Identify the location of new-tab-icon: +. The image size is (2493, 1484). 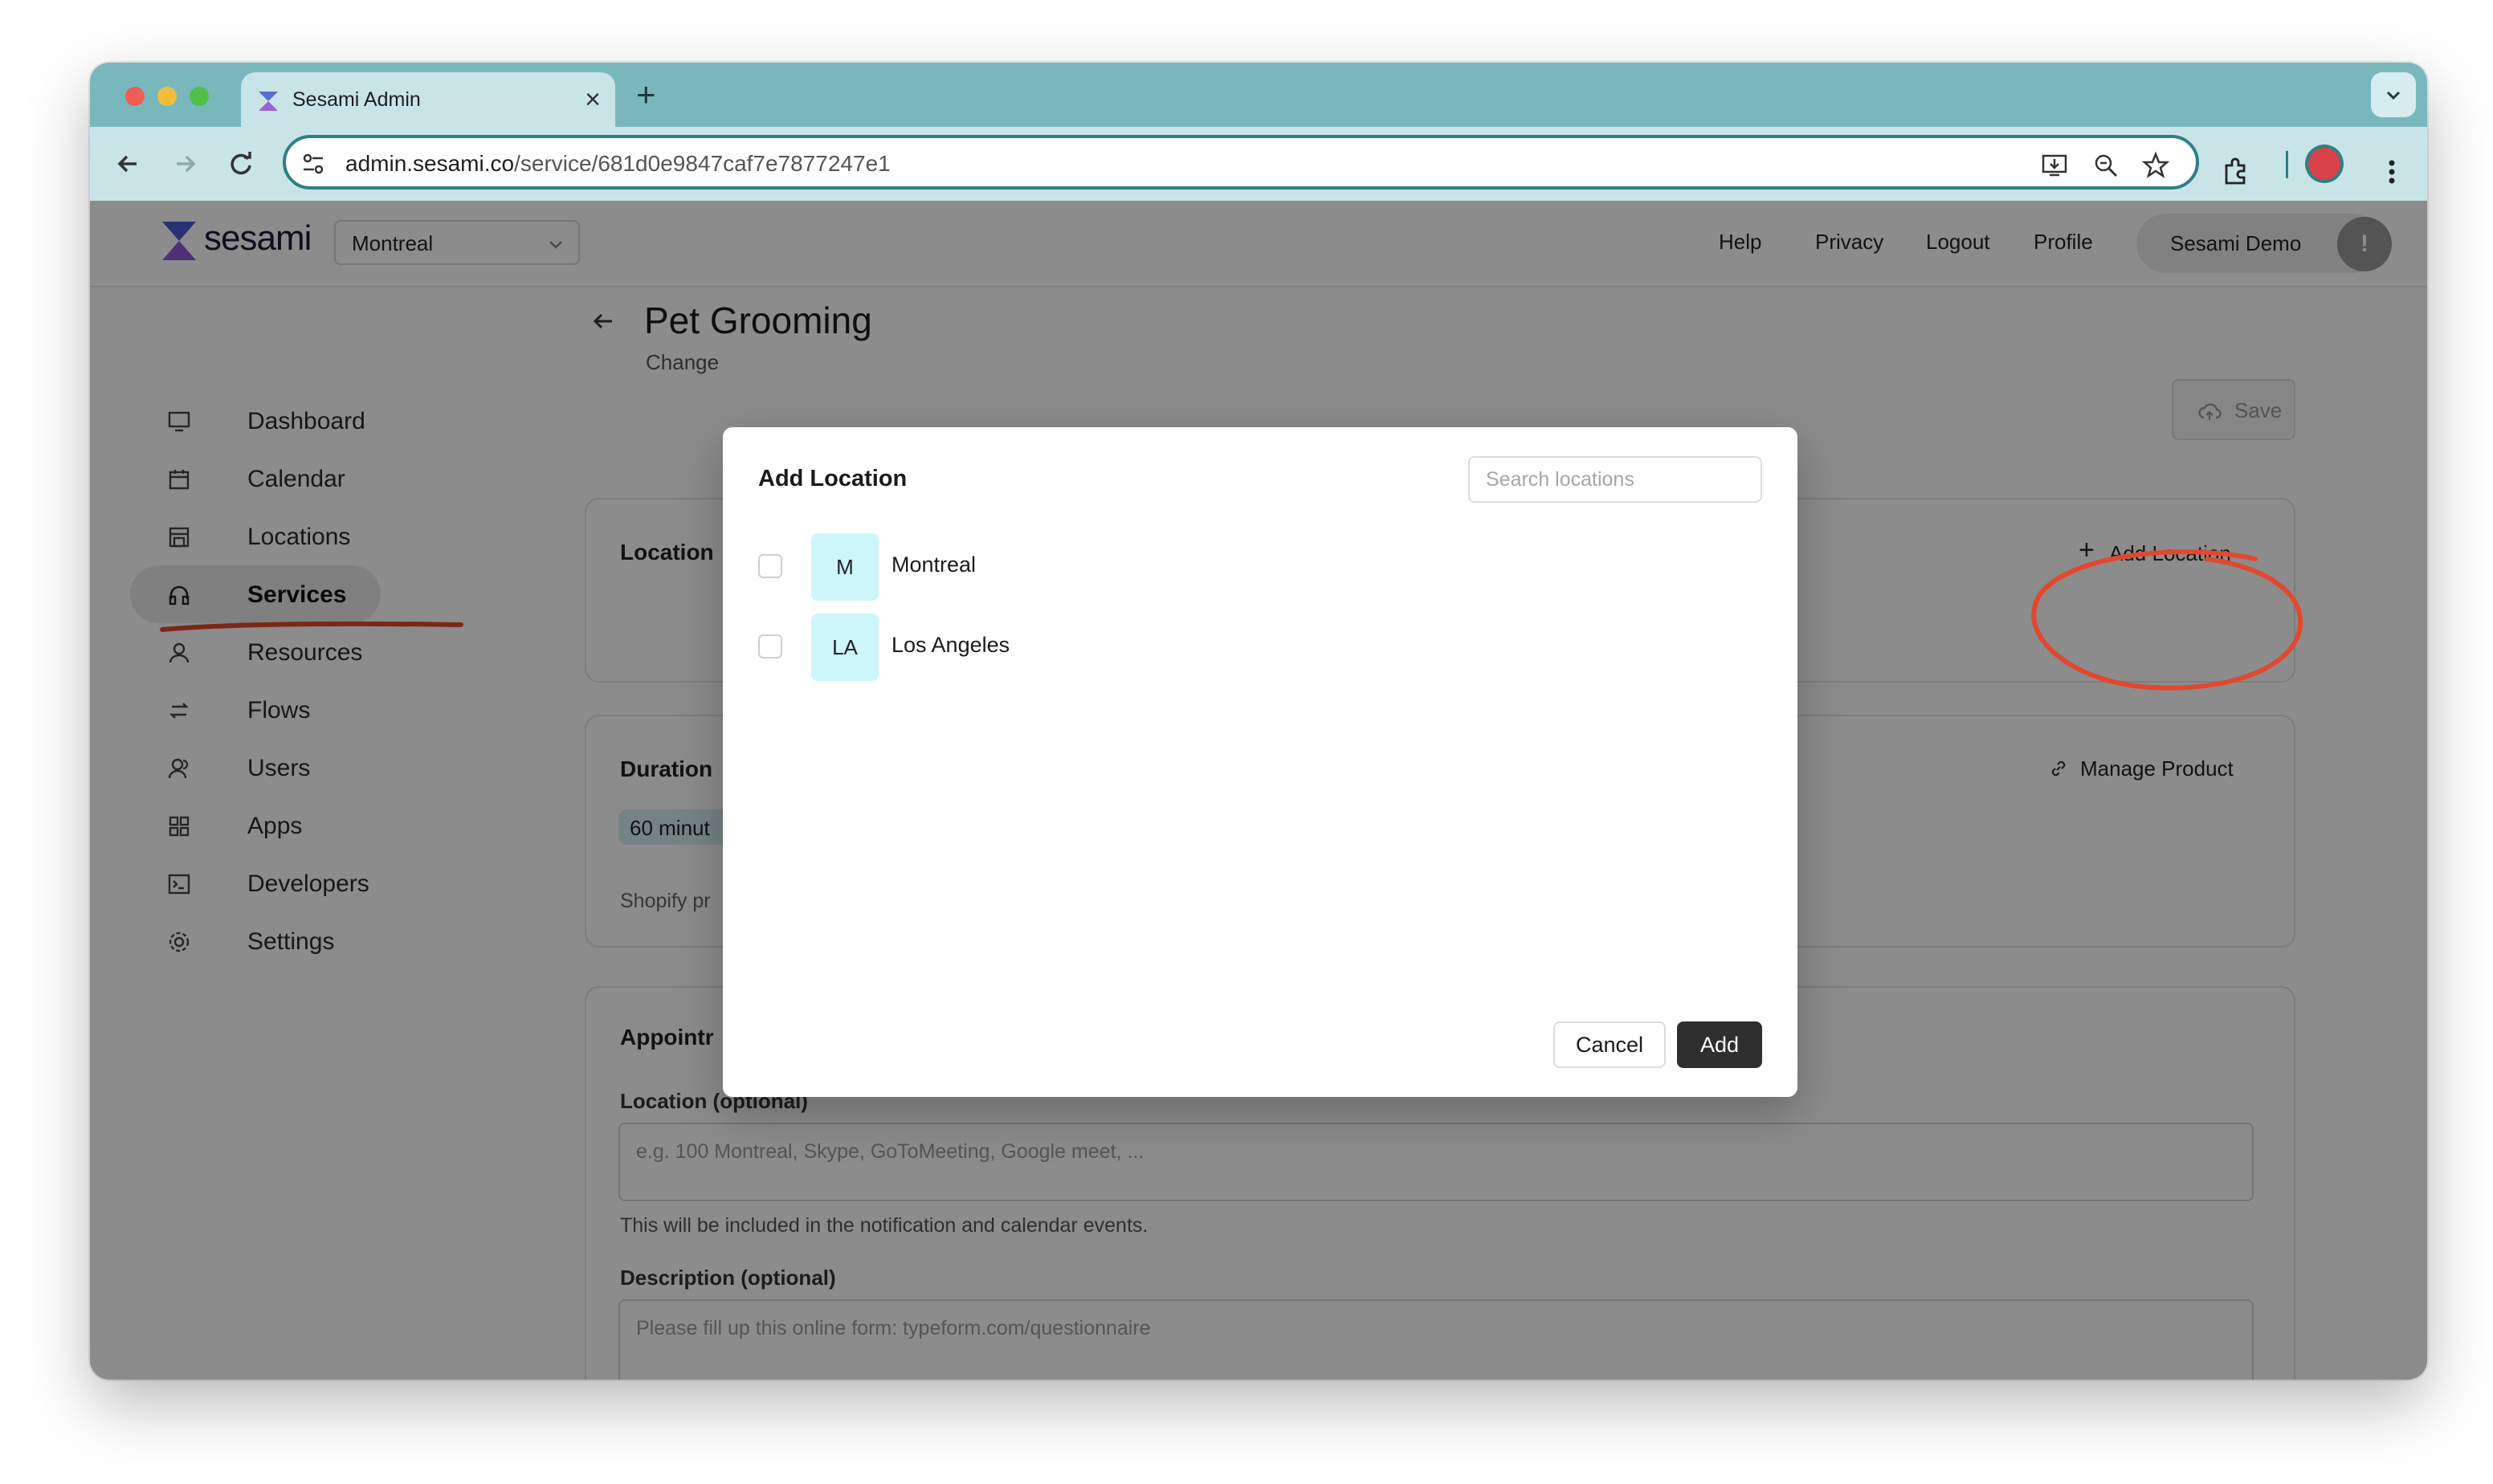
(646, 94).